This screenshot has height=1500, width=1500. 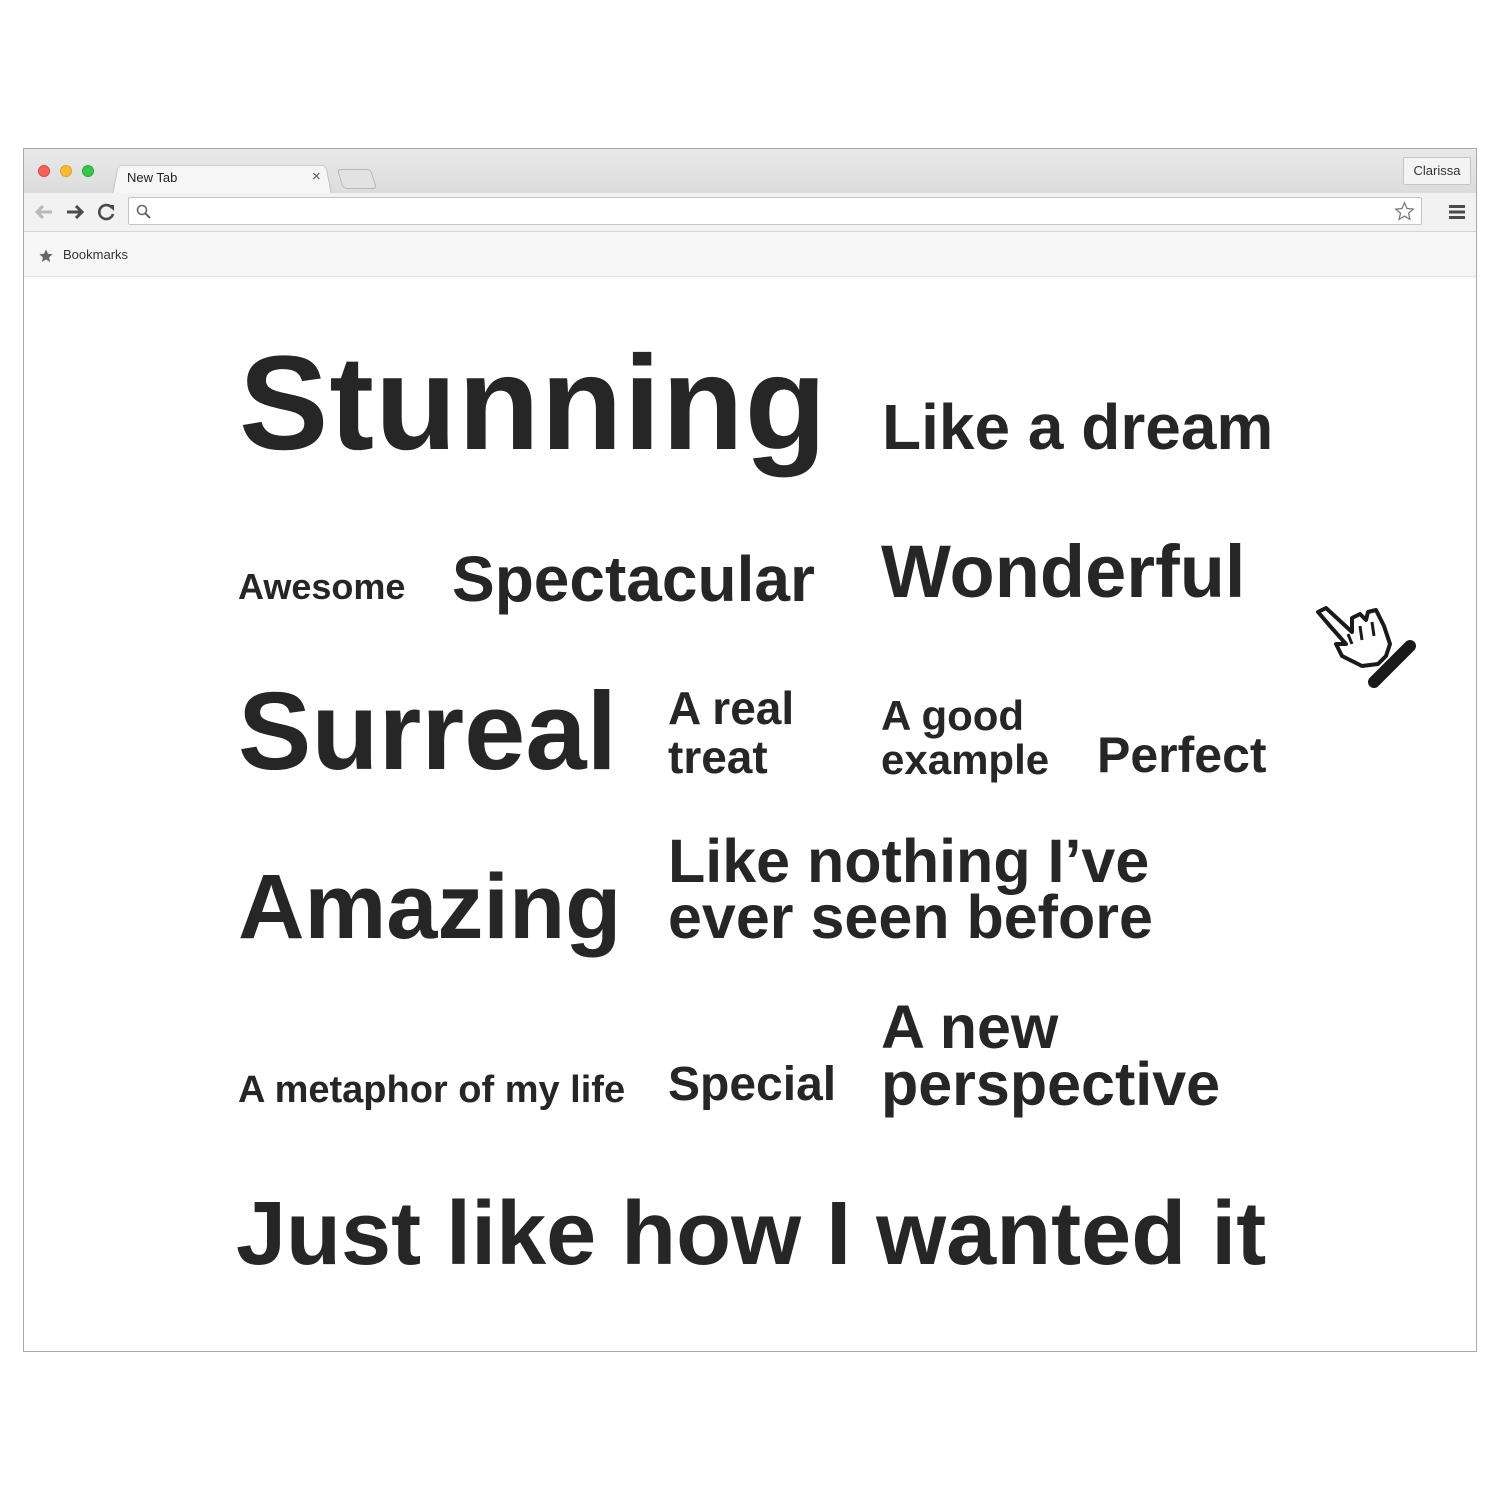 I want to click on word-a-real: A real, so click(x=731, y=708).